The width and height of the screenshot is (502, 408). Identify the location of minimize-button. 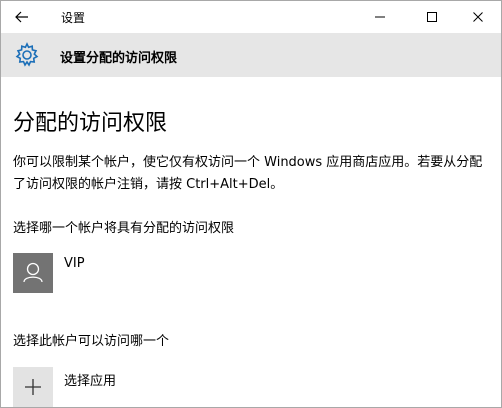
(380, 17).